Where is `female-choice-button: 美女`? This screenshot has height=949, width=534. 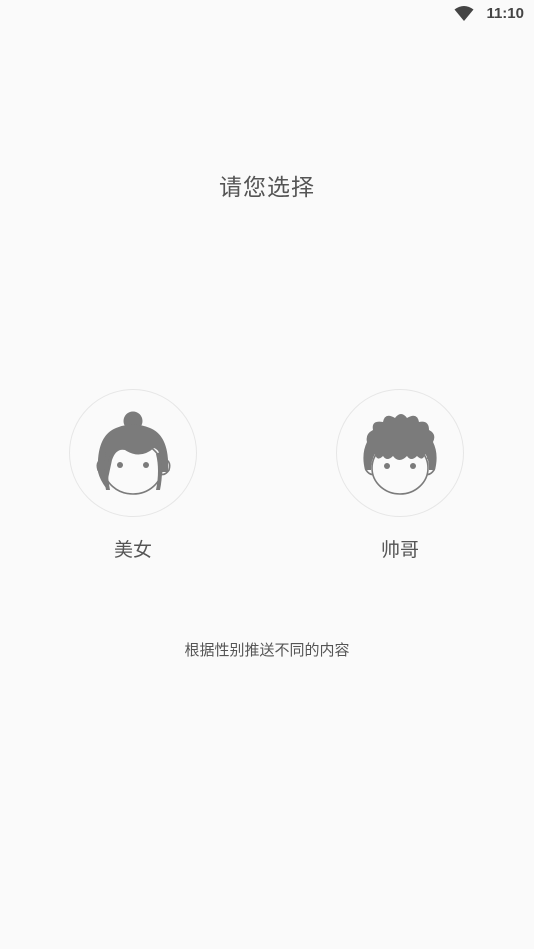
female-choice-button: 美女 is located at coordinates (133, 475).